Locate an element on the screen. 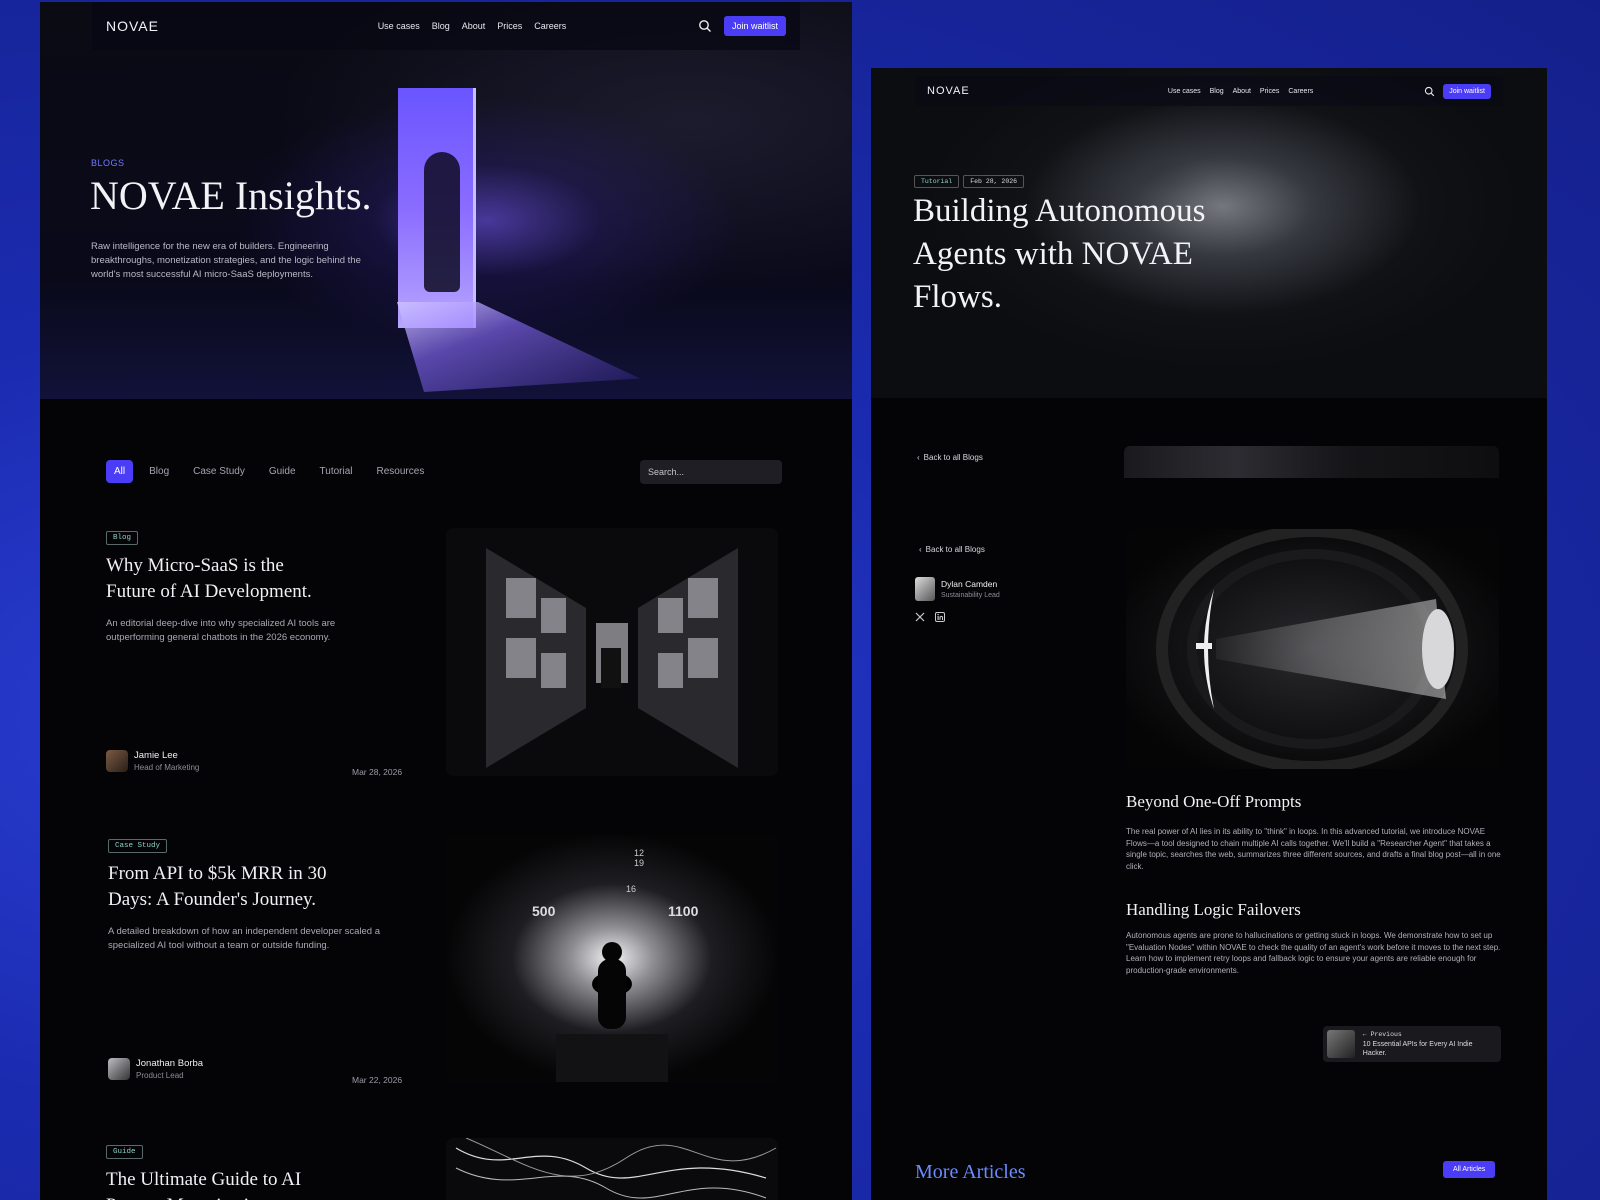 This screenshot has height=1200, width=1600. filter-resources: Resources is located at coordinates (401, 471).